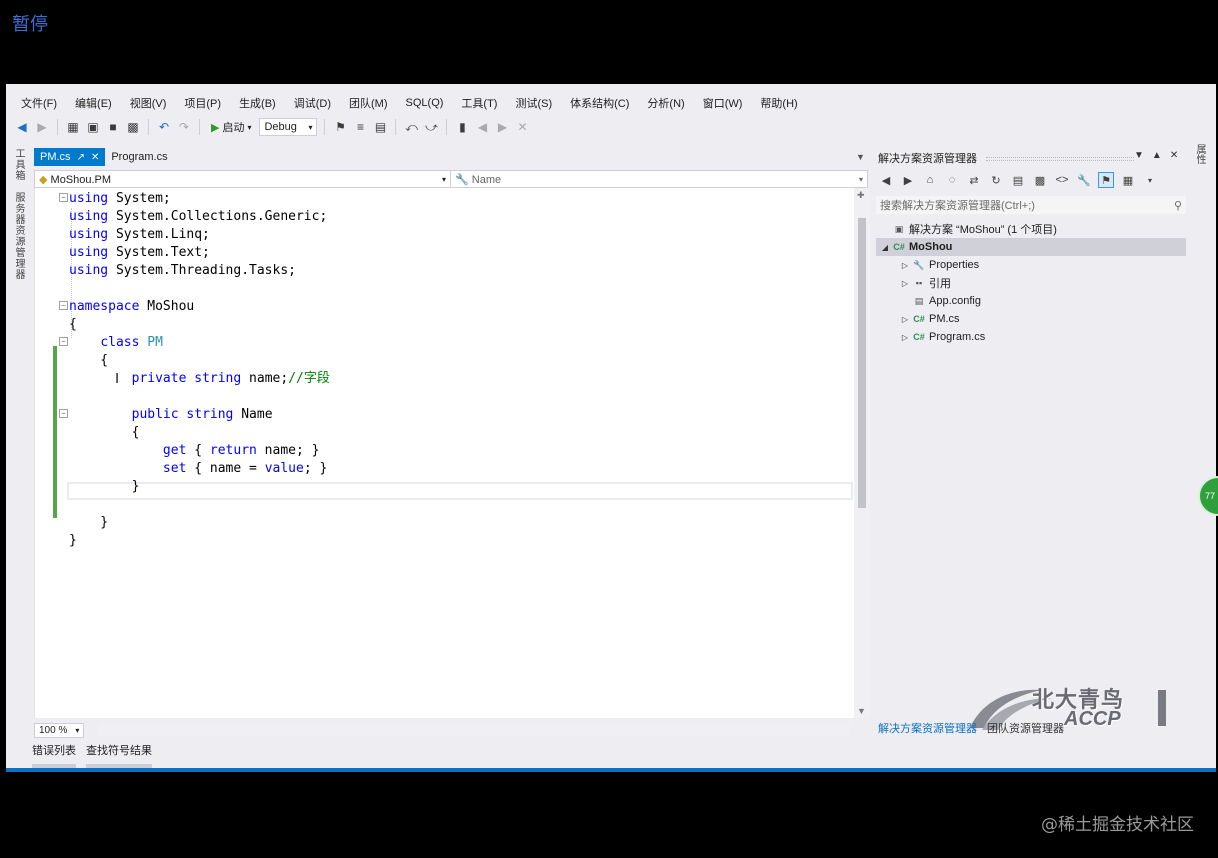  I want to click on class-diagram-icon: ▦, so click(1128, 180).